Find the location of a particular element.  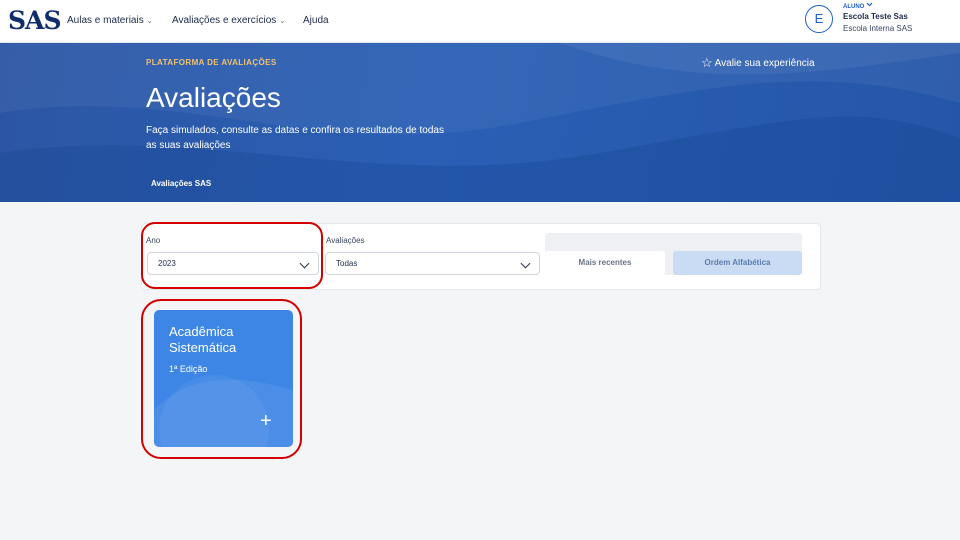

year-filter-label: Ano is located at coordinates (153, 240).